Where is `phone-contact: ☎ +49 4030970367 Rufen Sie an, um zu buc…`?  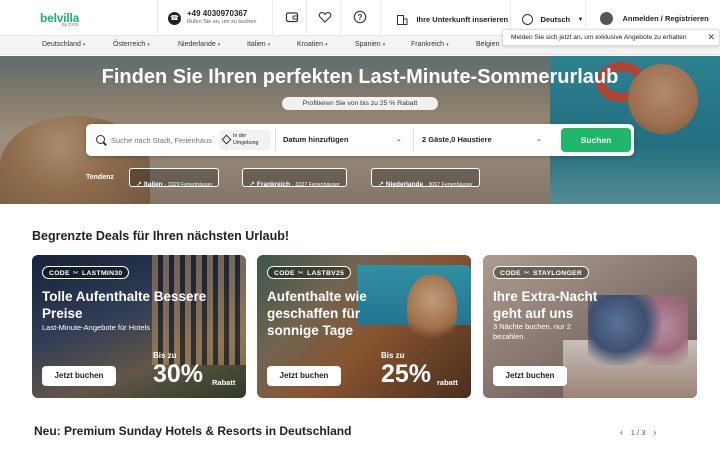 phone-contact: ☎ +49 4030970367 Rufen Sie an, um zu buc… is located at coordinates (223, 19).